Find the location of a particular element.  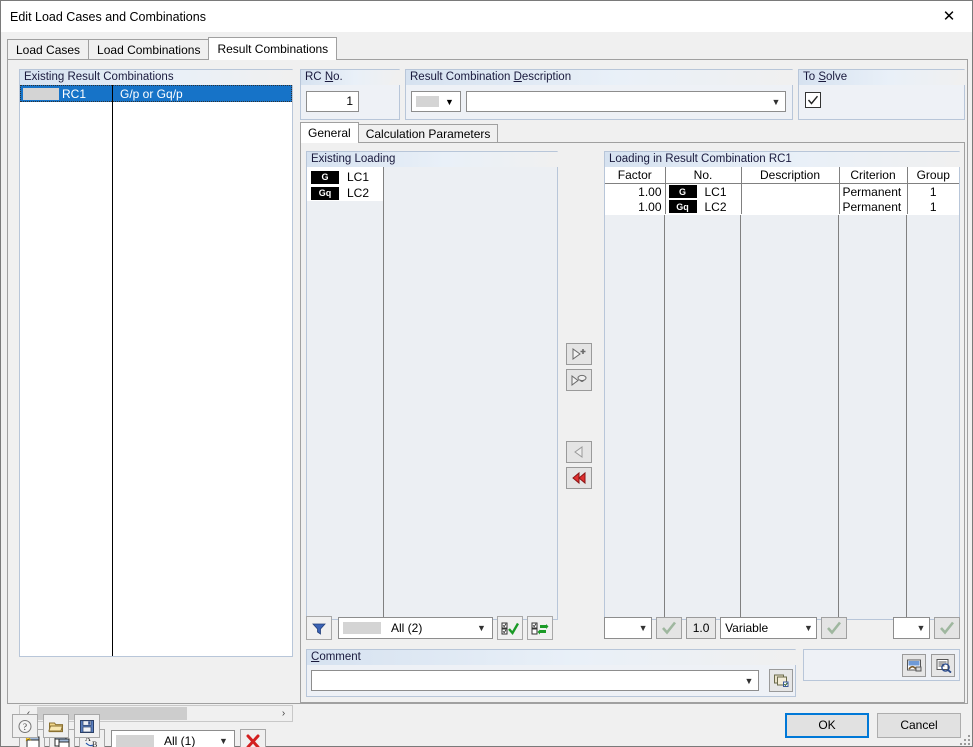

rc-description-input-wrap: ▼ is located at coordinates (626, 101).